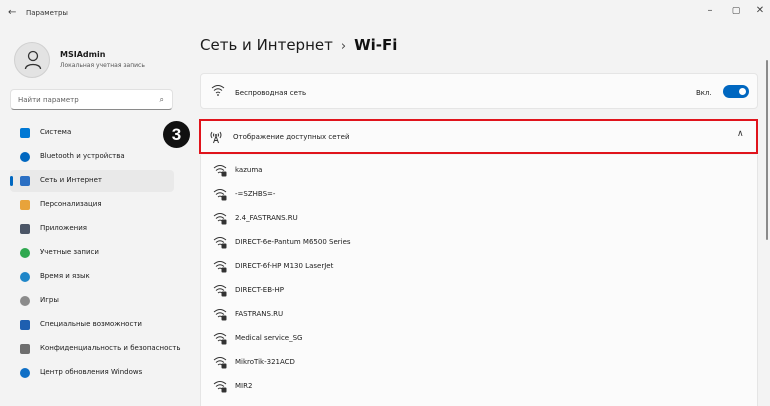 Image resolution: width=770 pixels, height=406 pixels. What do you see at coordinates (25, 325) in the screenshot?
I see `accessibility-icon` at bounding box center [25, 325].